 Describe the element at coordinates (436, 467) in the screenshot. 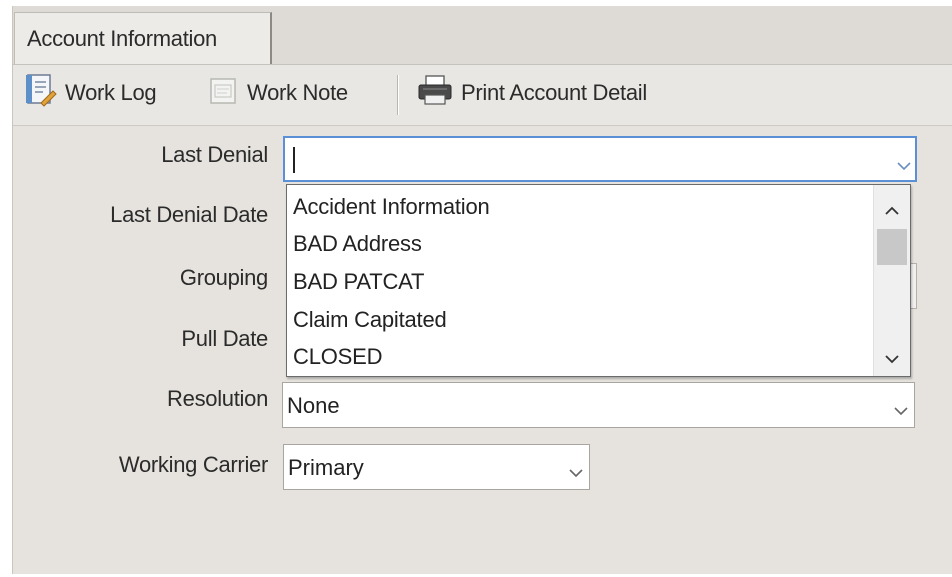

I see `working-carrier-select: Primary` at that location.